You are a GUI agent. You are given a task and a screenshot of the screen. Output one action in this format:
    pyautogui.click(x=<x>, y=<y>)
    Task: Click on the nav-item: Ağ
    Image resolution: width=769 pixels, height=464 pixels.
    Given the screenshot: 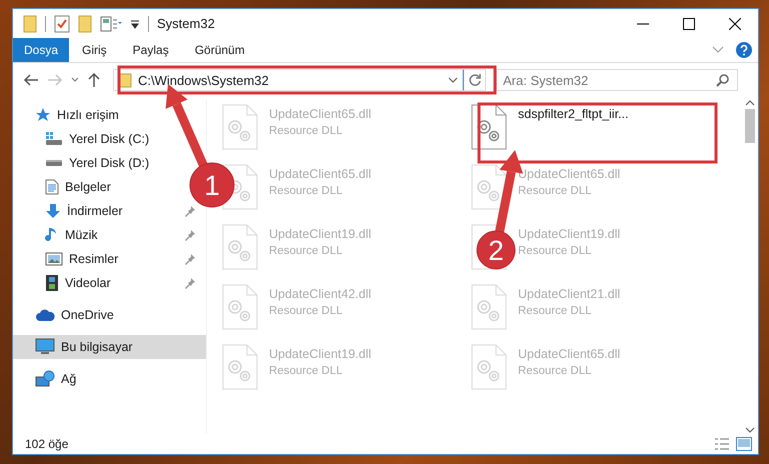 What is the action you would take?
    pyautogui.click(x=46, y=379)
    